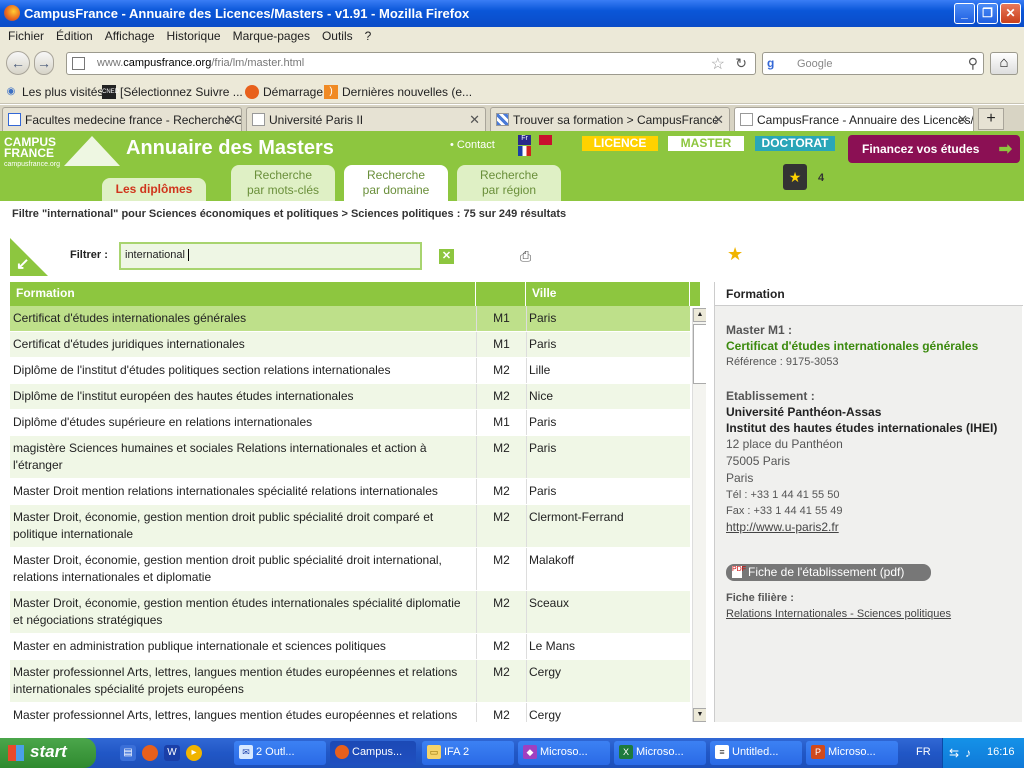 The height and width of the screenshot is (768, 1024). What do you see at coordinates (1010, 13) in the screenshot?
I see `close-button: ✕` at bounding box center [1010, 13].